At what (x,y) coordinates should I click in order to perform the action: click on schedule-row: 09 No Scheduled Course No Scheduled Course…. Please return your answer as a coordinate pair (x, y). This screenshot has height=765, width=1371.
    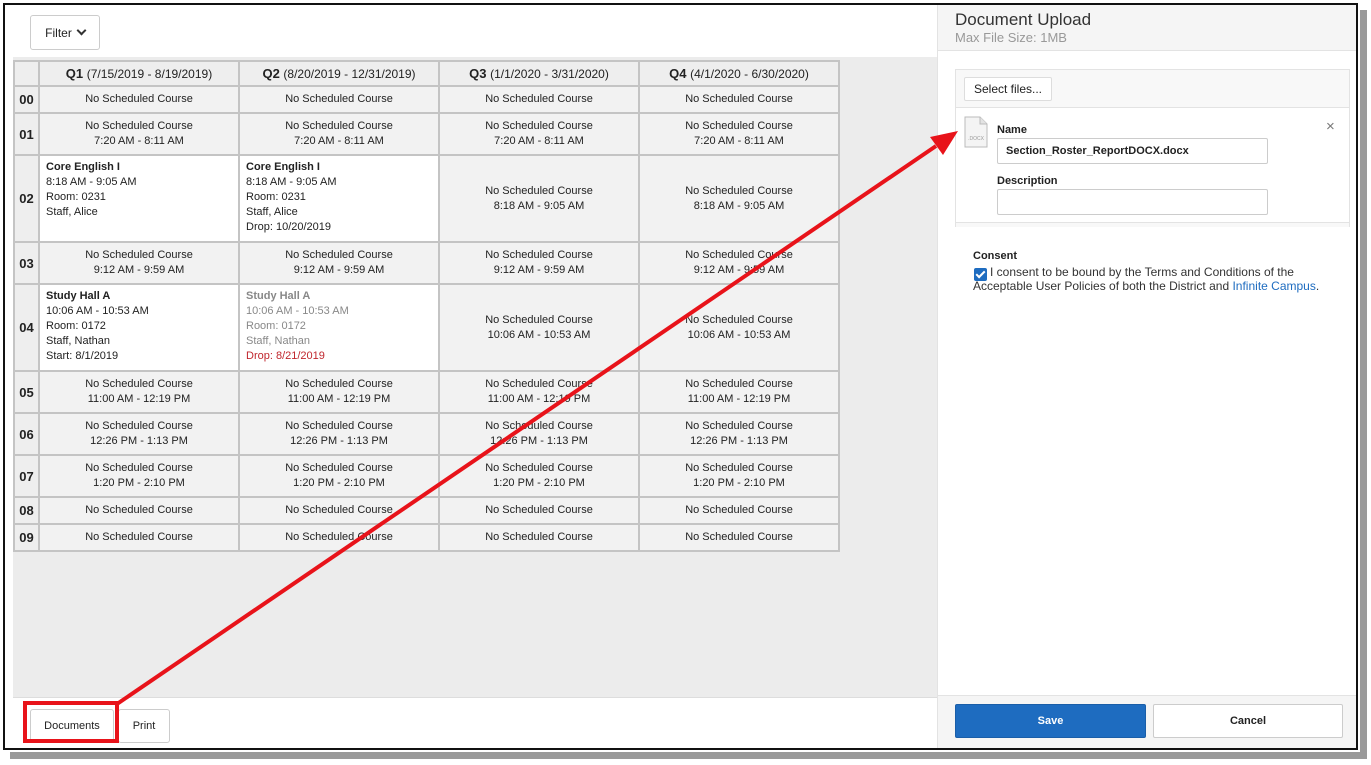
    Looking at the image, I should click on (426, 537).